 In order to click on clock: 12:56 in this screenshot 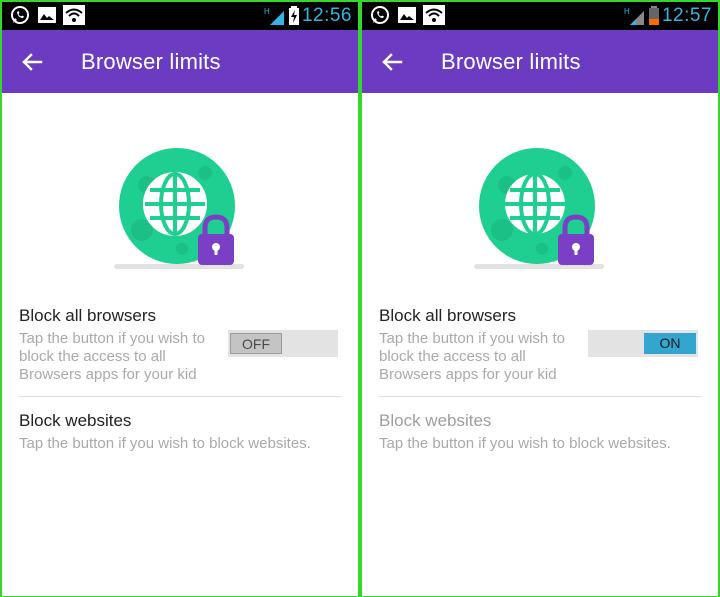, I will do `click(326, 15)`.